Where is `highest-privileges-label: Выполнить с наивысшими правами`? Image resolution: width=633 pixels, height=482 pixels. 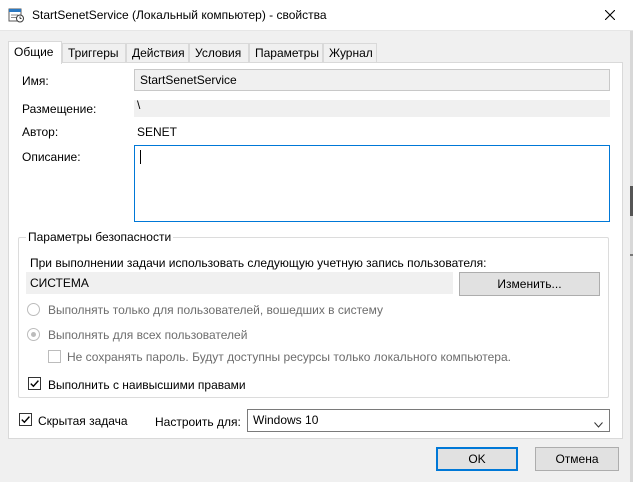 highest-privileges-label: Выполнить с наивысшими правами is located at coordinates (147, 385).